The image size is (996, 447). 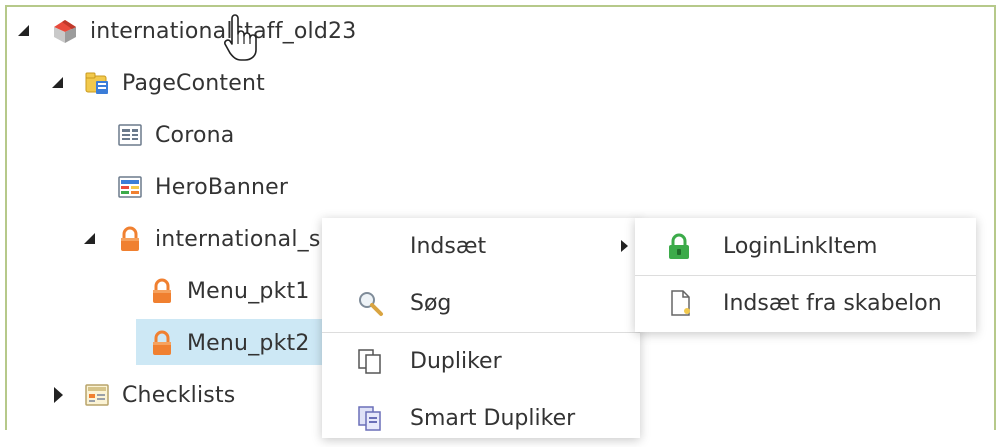 What do you see at coordinates (370, 361) in the screenshot?
I see `duplicate-icon` at bounding box center [370, 361].